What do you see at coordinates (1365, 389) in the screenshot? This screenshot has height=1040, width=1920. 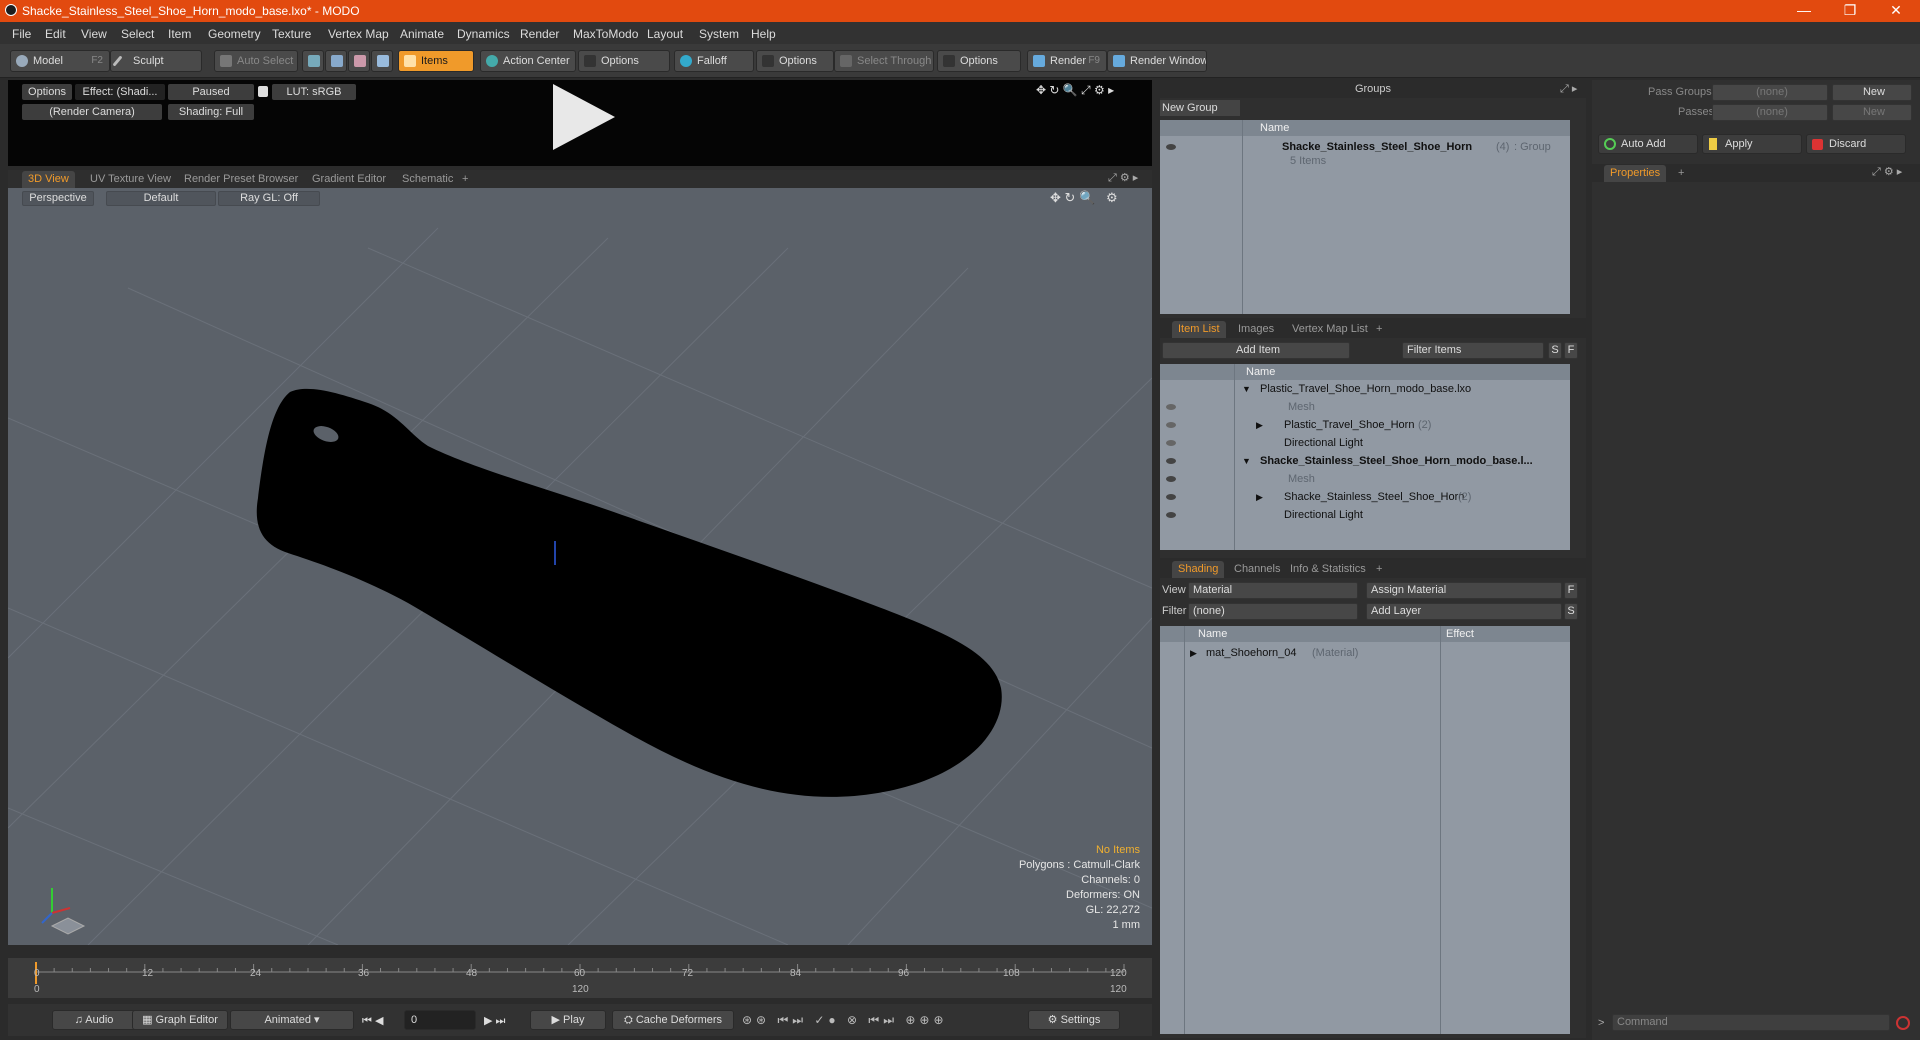 I see `item-row-scene-1: ▼ Plastic_Travel_Shoe_Horn_modo_base.lxo` at bounding box center [1365, 389].